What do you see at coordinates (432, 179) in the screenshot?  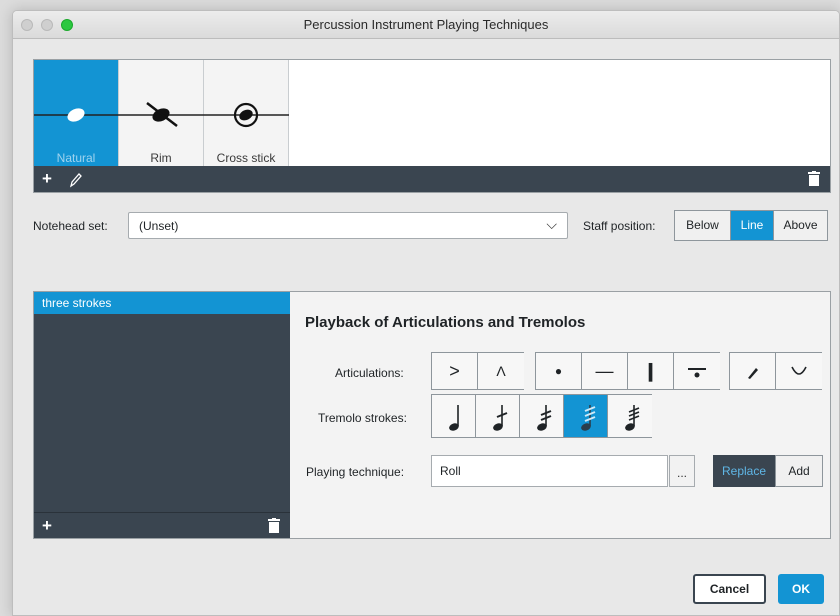 I see `technique-toolbar: +` at bounding box center [432, 179].